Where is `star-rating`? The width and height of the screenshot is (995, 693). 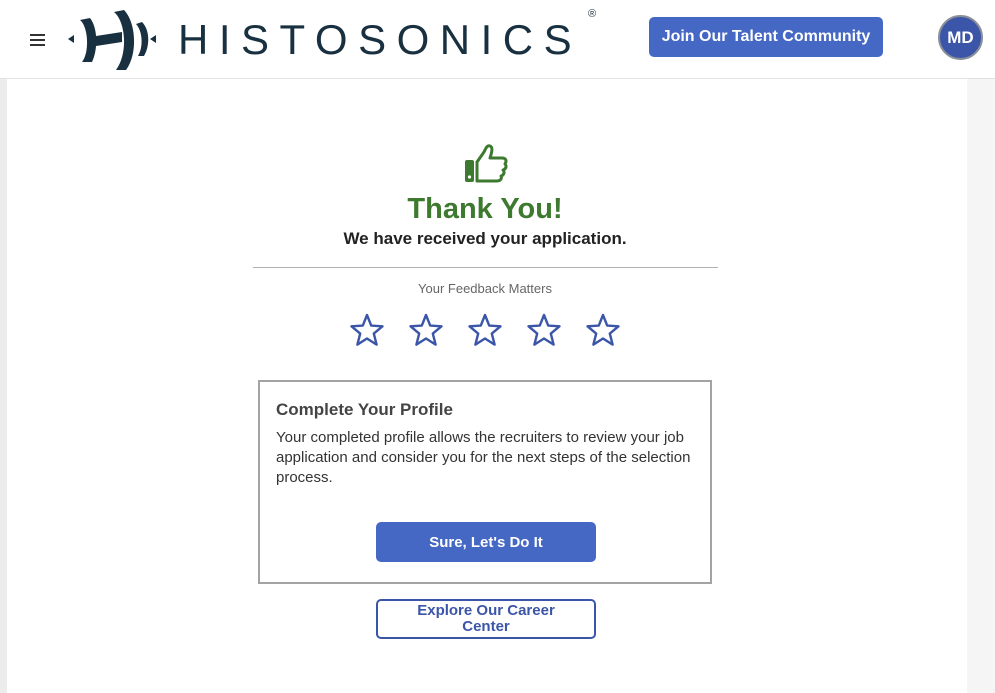 star-rating is located at coordinates (496, 330).